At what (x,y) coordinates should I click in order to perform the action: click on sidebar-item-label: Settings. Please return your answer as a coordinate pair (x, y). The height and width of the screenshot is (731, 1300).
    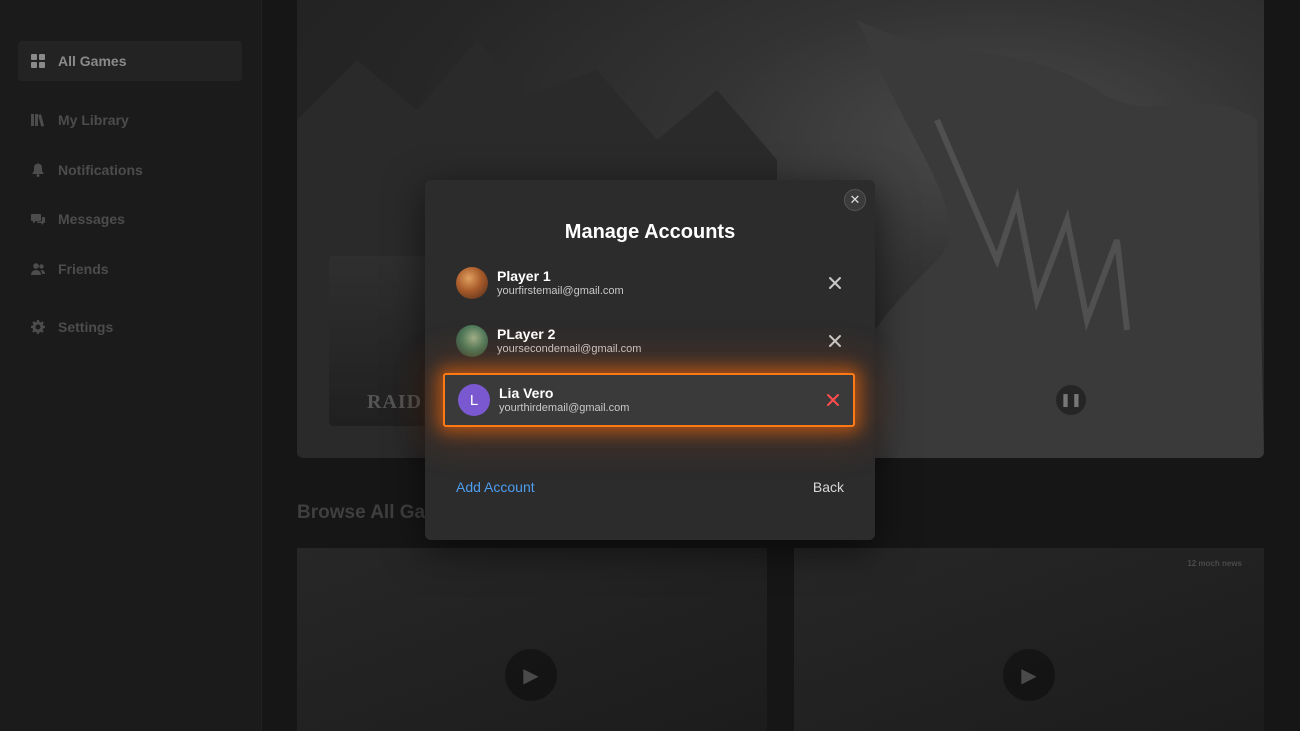
    Looking at the image, I should click on (86, 327).